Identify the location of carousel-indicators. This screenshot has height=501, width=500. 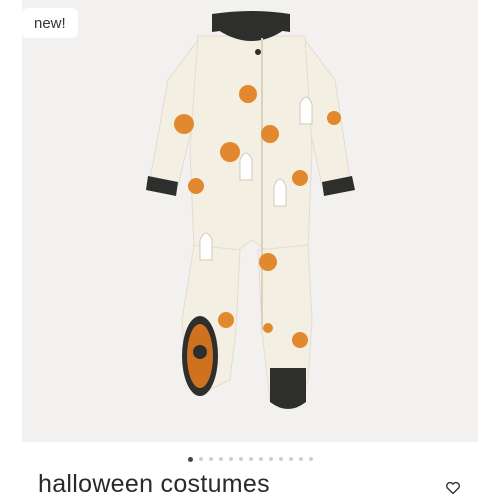
(250, 459).